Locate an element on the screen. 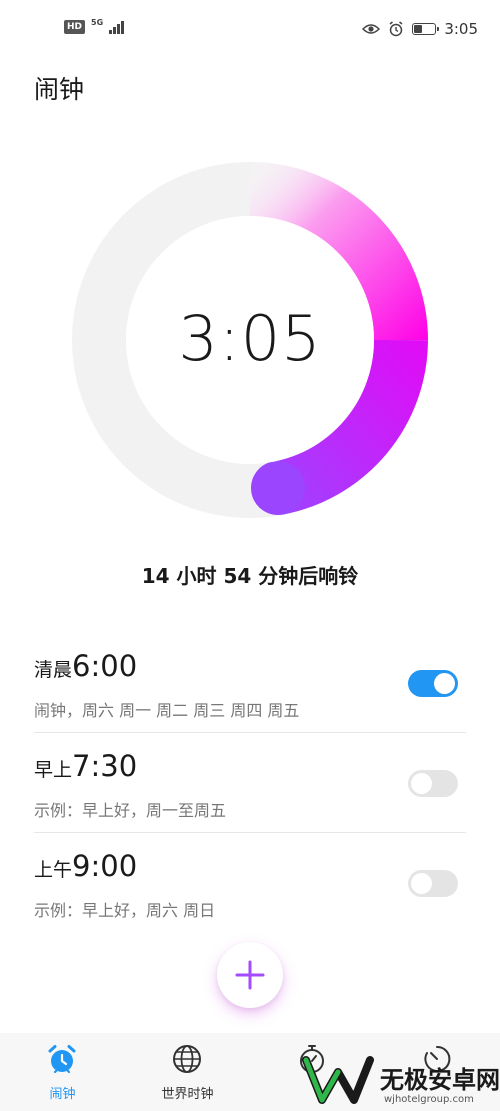 This screenshot has height=1111, width=500. tab-world-clock: 世界时钟 is located at coordinates (187, 1072).